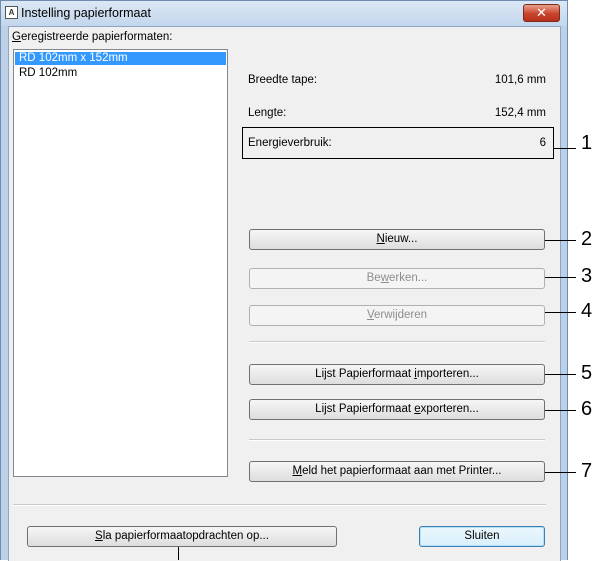 The height and width of the screenshot is (561, 595). What do you see at coordinates (587, 471) in the screenshot?
I see `callout-7: 7` at bounding box center [587, 471].